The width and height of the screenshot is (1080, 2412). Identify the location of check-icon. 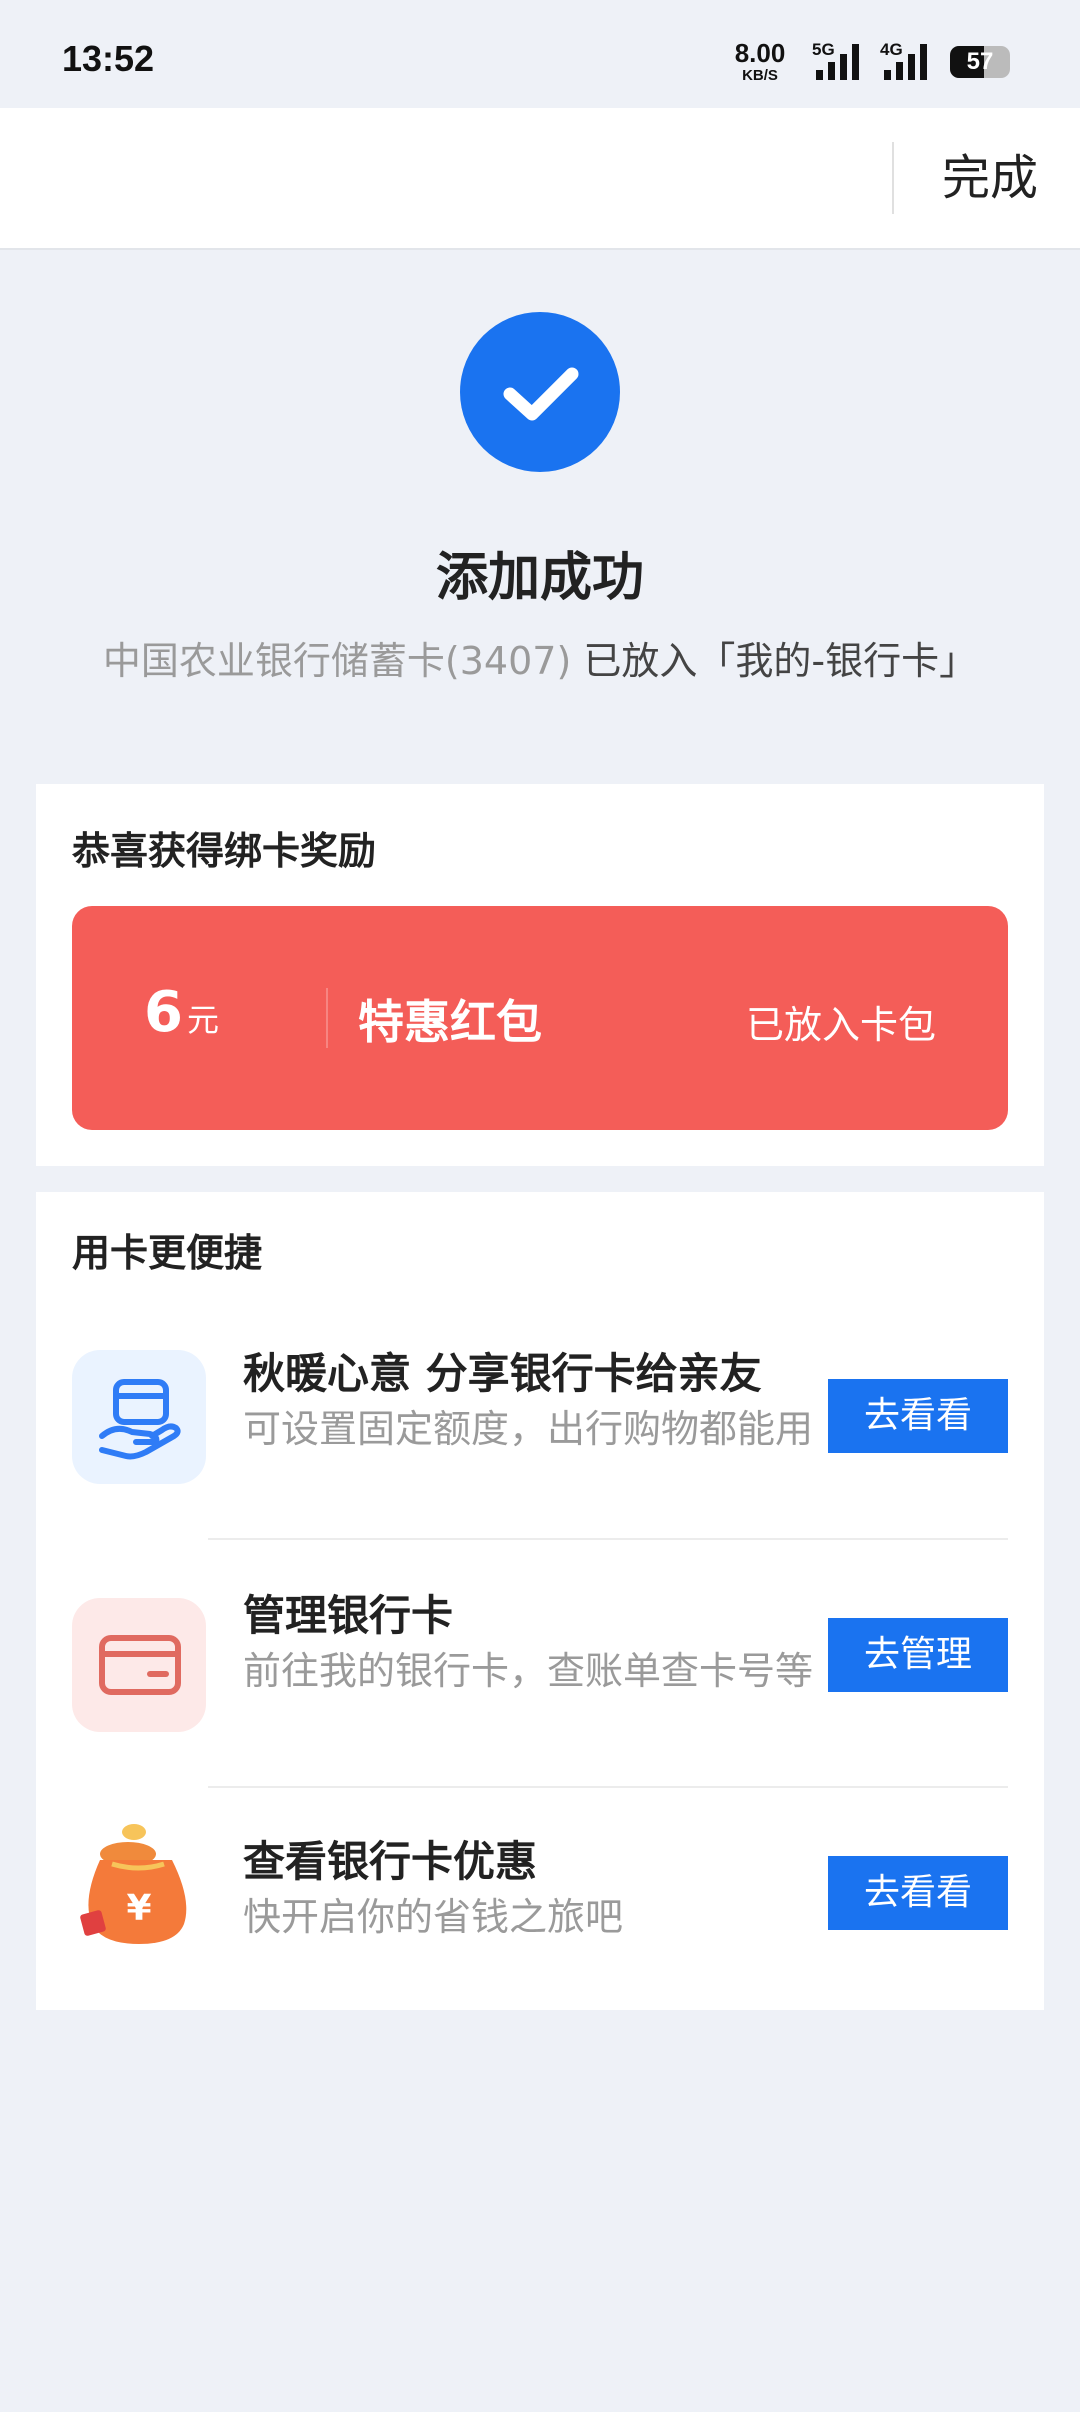
(540, 392).